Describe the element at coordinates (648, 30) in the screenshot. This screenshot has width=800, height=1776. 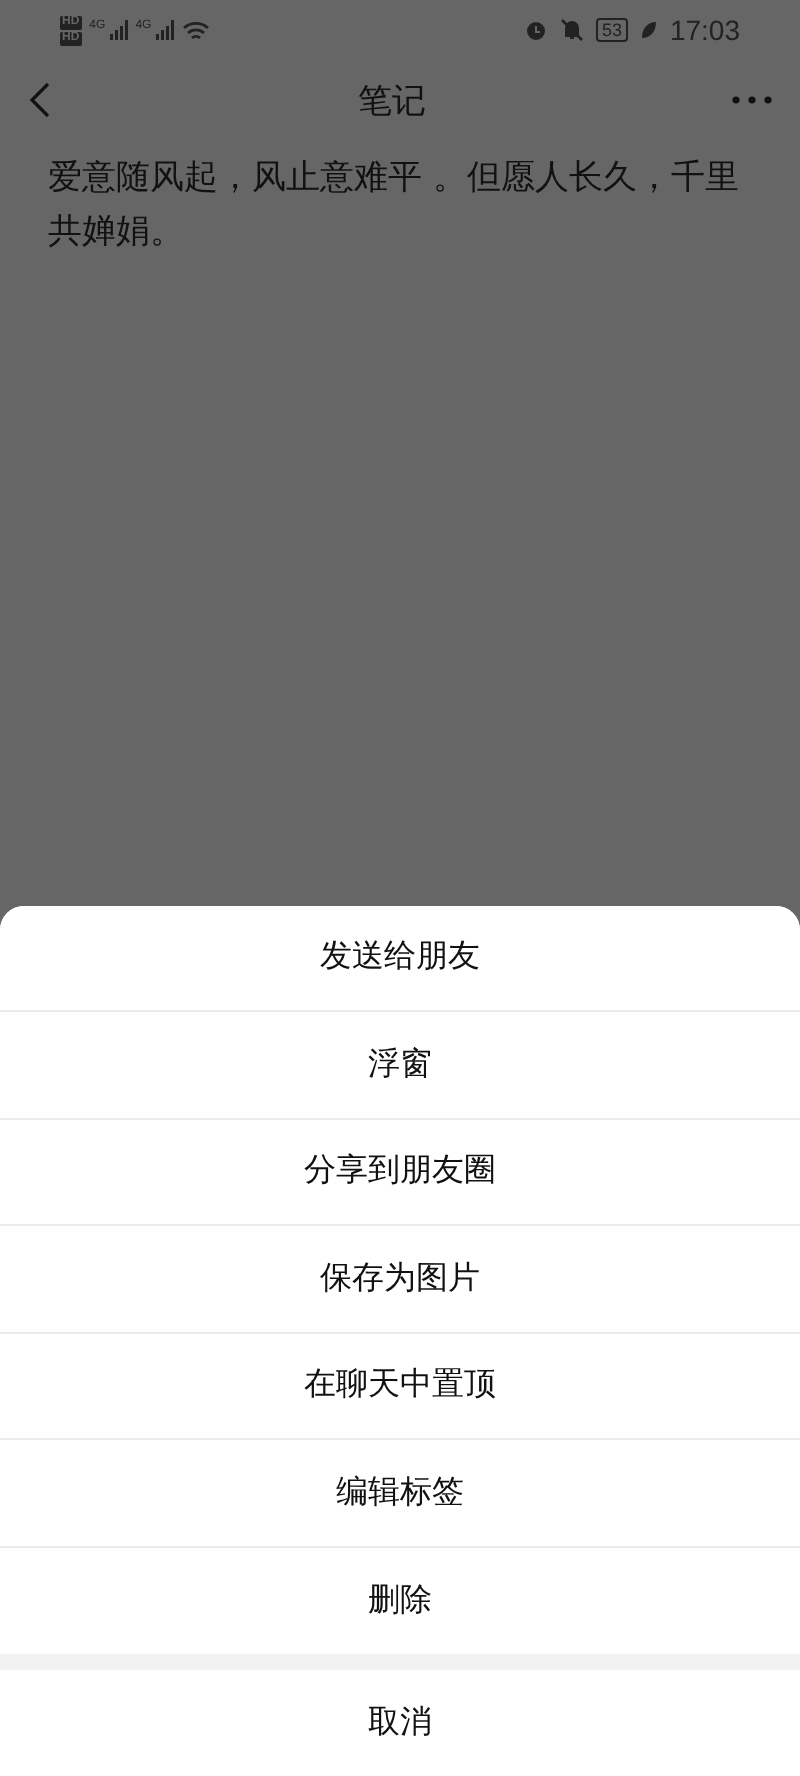
I see `leaf-icon` at that location.